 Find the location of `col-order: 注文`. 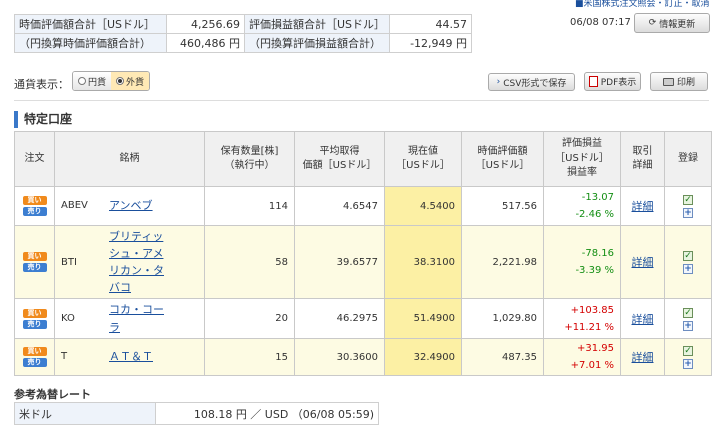

col-order: 注文 is located at coordinates (34, 159).